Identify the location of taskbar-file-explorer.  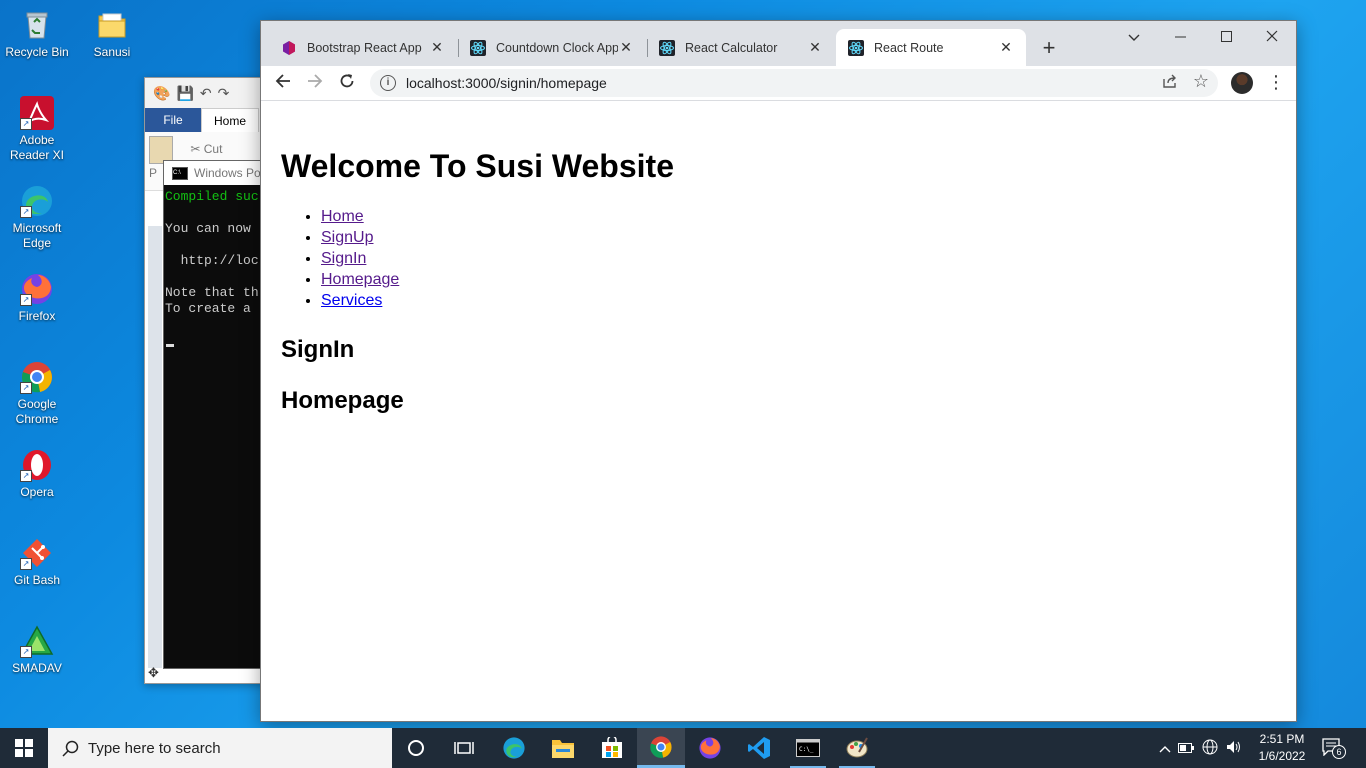
(563, 748).